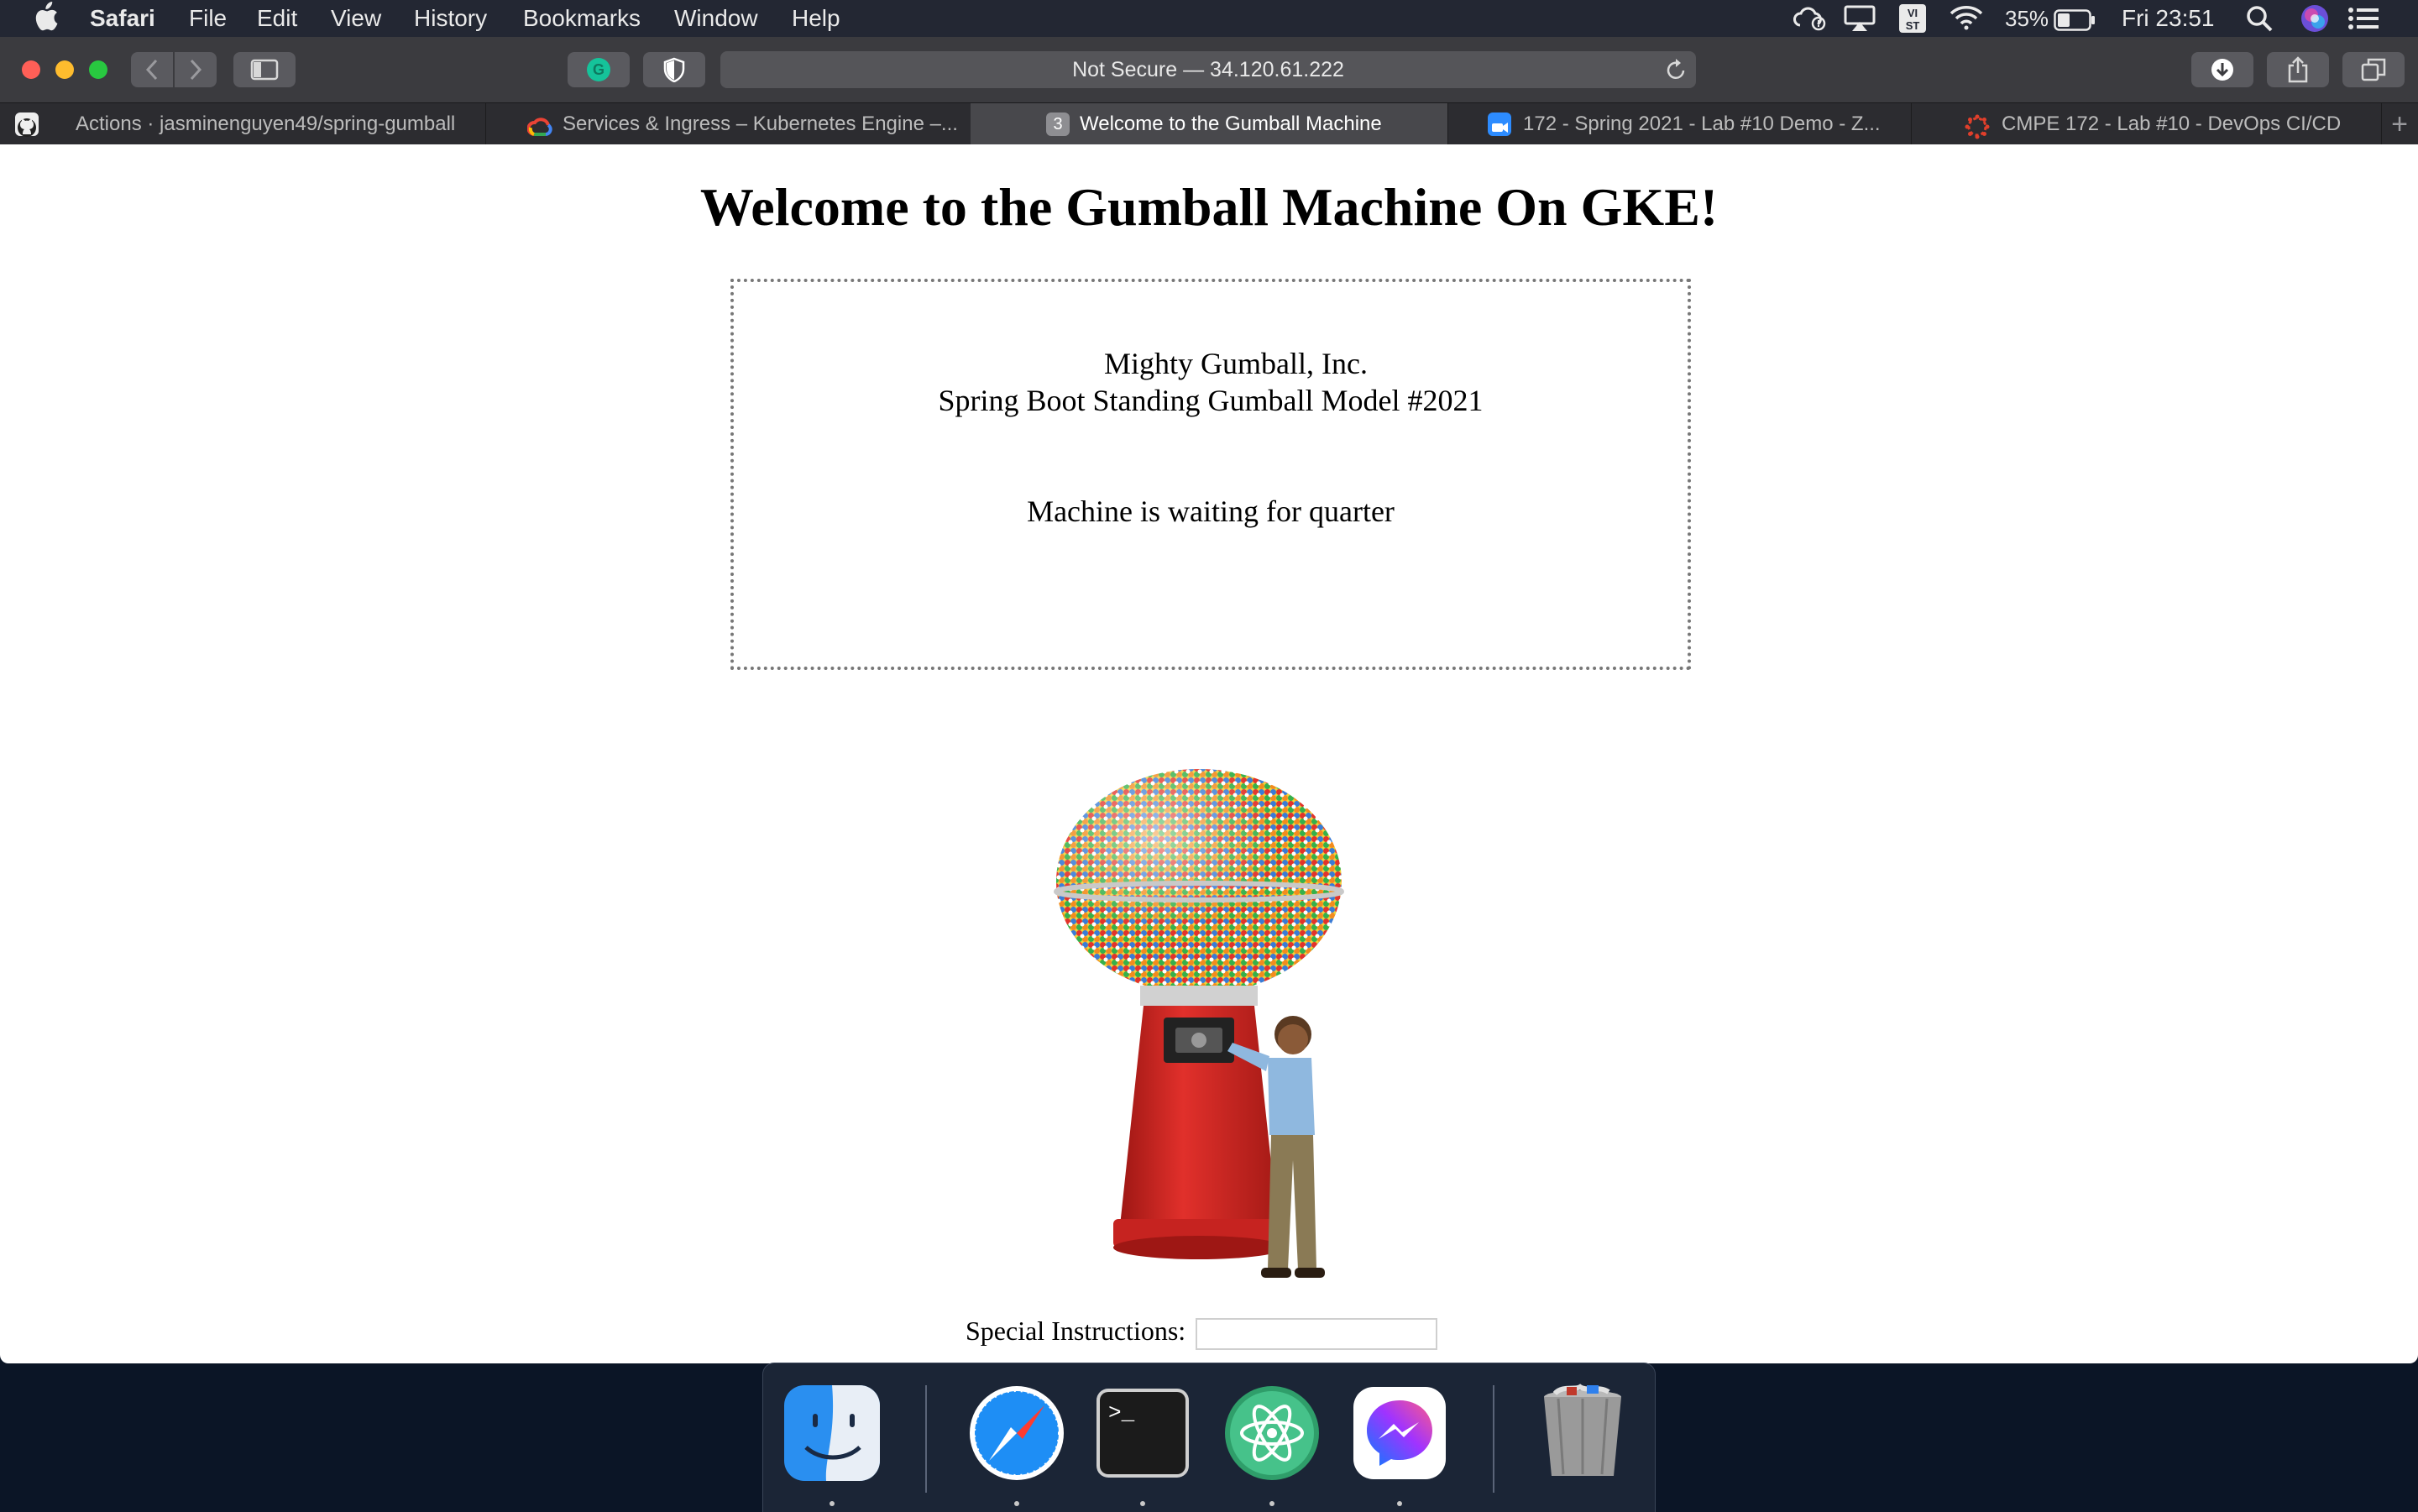 This screenshot has height=1512, width=2418. What do you see at coordinates (450, 18) in the screenshot?
I see `menu-history: History` at bounding box center [450, 18].